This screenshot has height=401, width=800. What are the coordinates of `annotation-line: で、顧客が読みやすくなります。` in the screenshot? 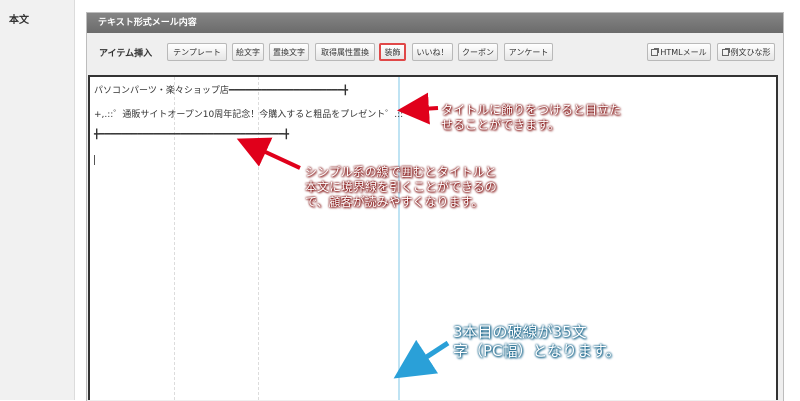 It's located at (394, 202).